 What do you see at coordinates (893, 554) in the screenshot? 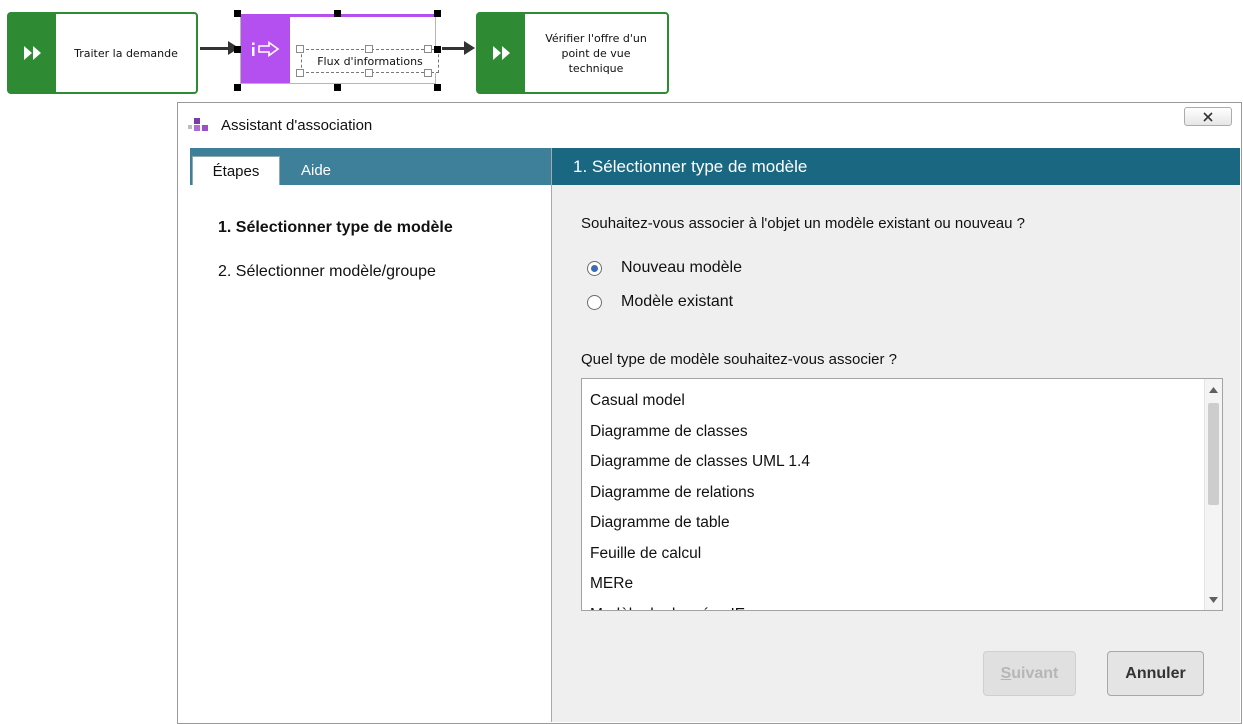
I see `list-item: Feuille de calcul` at bounding box center [893, 554].